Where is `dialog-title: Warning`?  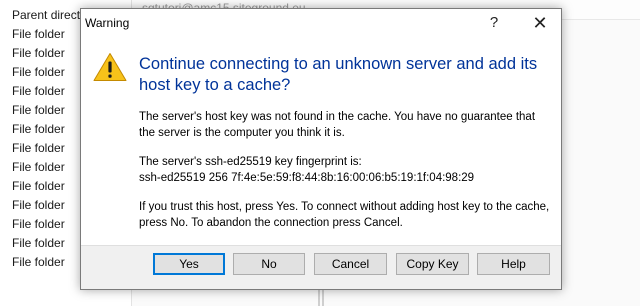 dialog-title: Warning is located at coordinates (107, 23).